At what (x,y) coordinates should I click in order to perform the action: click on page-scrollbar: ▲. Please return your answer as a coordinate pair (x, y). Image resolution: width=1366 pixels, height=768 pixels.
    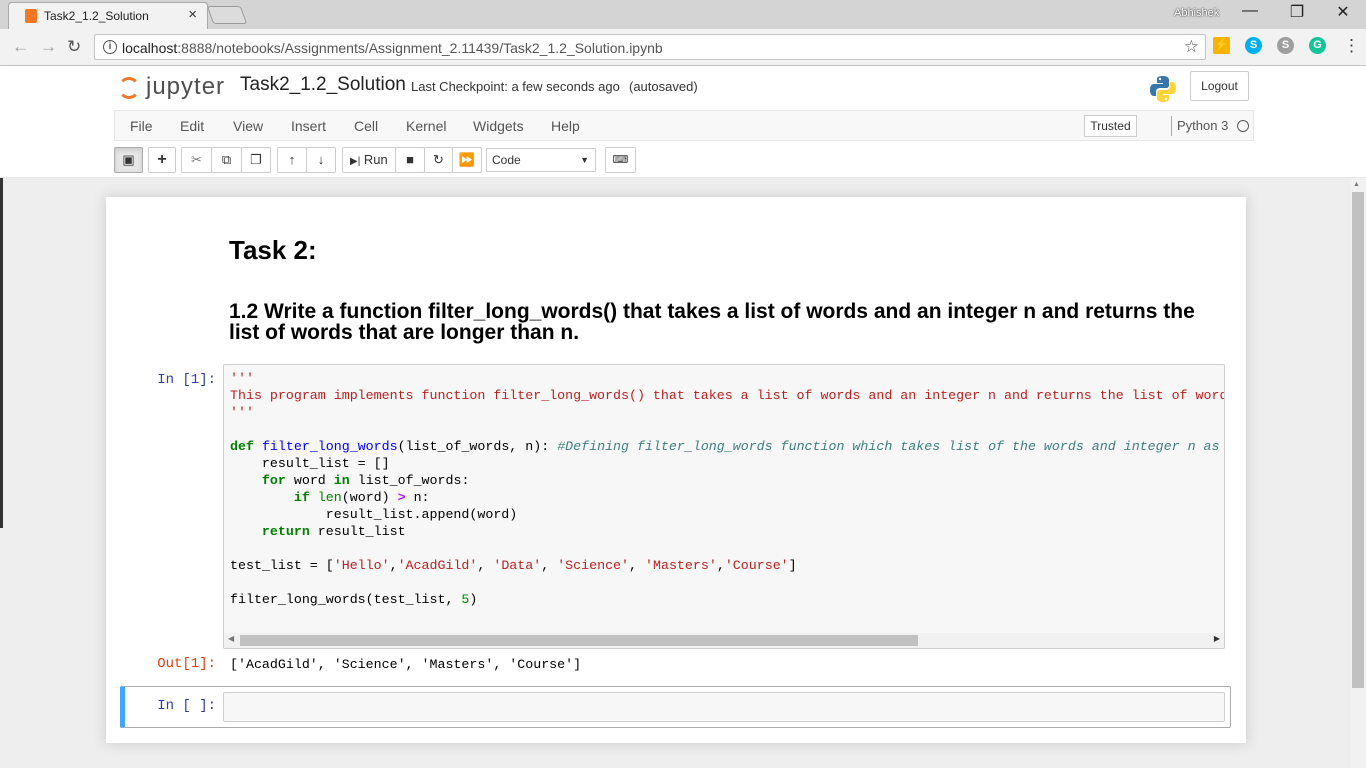
    Looking at the image, I should click on (1358, 473).